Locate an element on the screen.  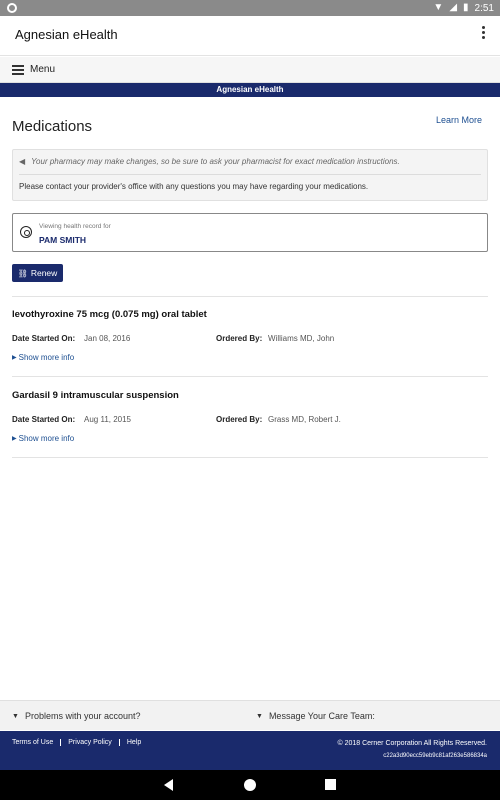
brand-banner: Agnesian eHealth is located at coordinates (250, 90).